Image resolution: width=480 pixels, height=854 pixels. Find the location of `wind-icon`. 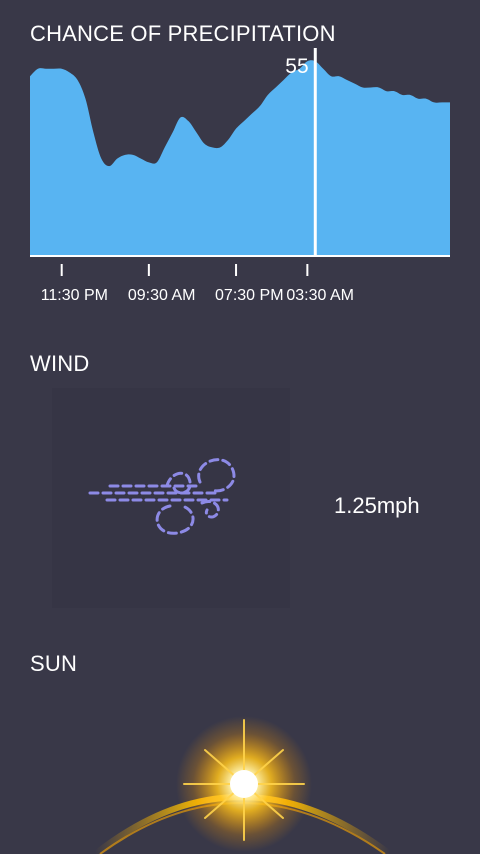

wind-icon is located at coordinates (162, 496).